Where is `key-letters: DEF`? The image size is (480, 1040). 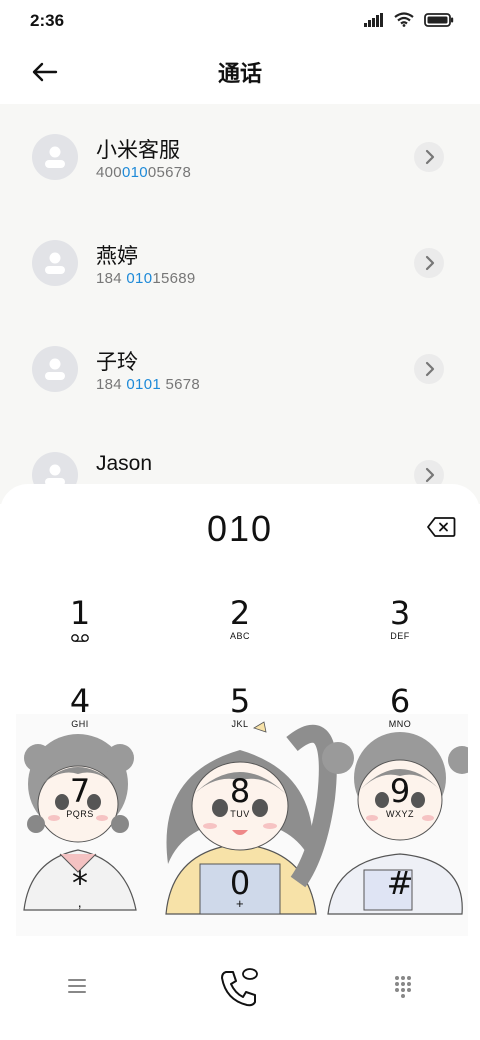
key-letters: DEF is located at coordinates (400, 636).